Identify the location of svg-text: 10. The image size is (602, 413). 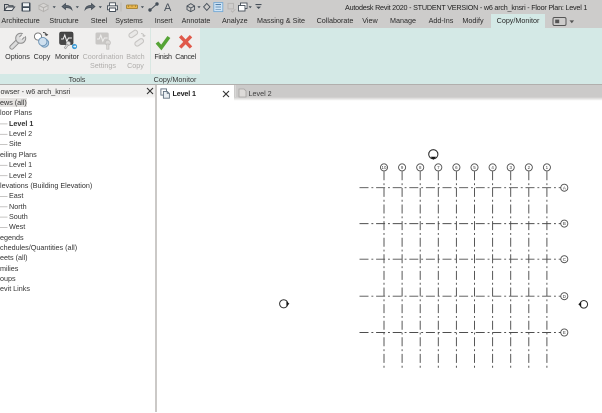
(384, 167).